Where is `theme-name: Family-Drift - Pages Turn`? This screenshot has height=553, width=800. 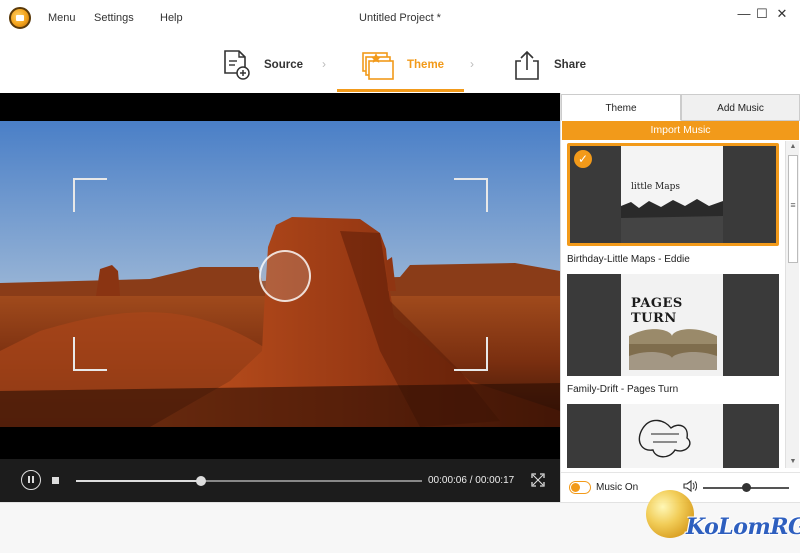
theme-name: Family-Drift - Pages Turn is located at coordinates (623, 389).